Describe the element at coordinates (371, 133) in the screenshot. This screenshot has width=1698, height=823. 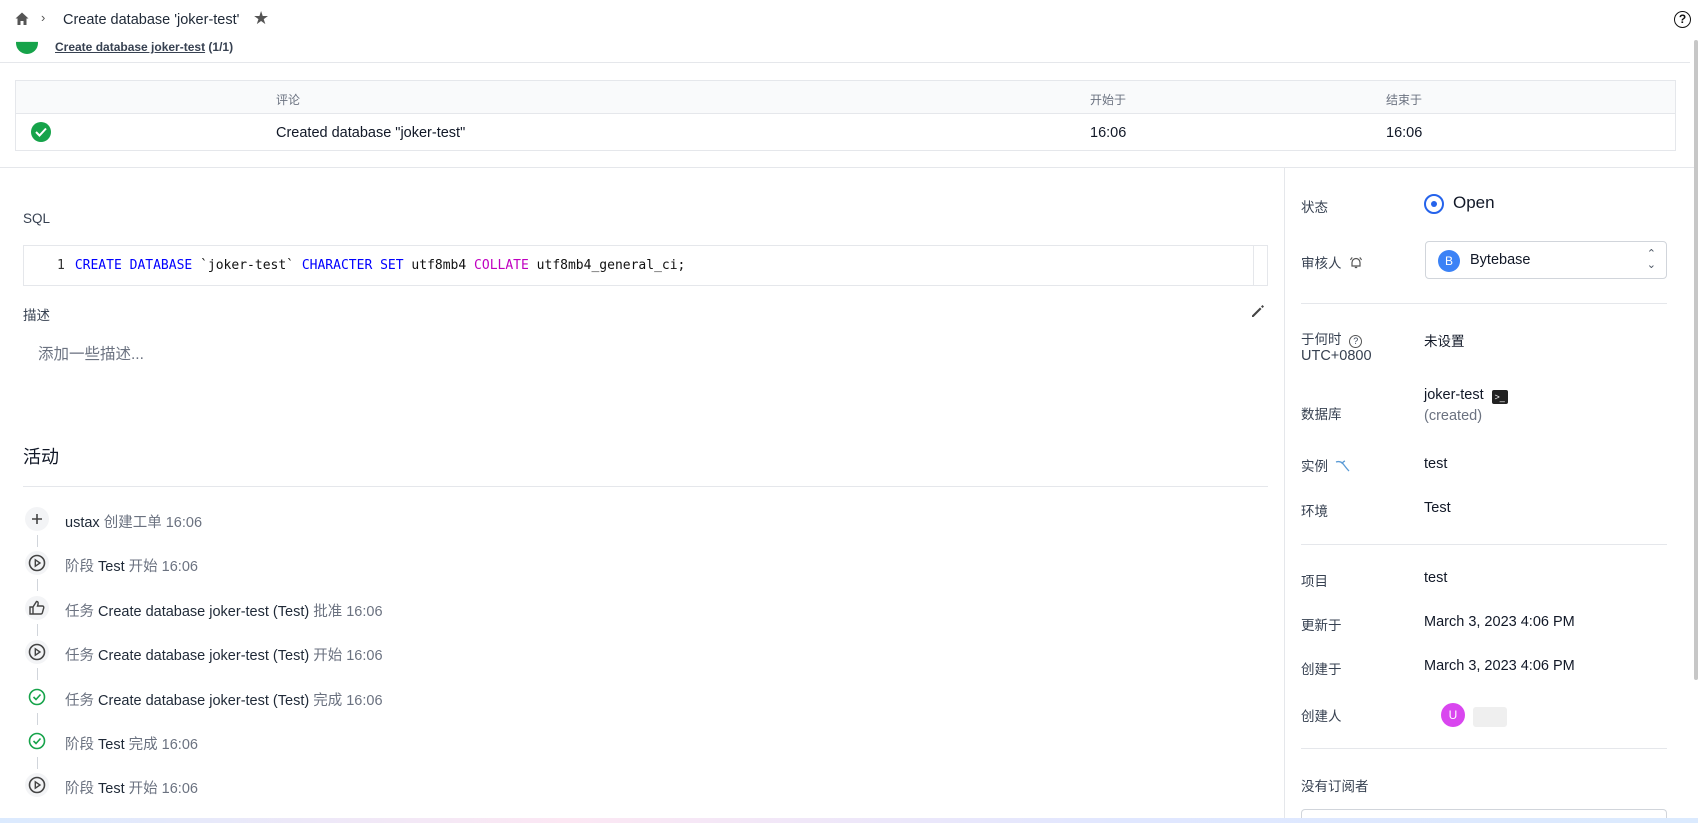
I see `task-run-comment: Created database "joker-test"` at that location.